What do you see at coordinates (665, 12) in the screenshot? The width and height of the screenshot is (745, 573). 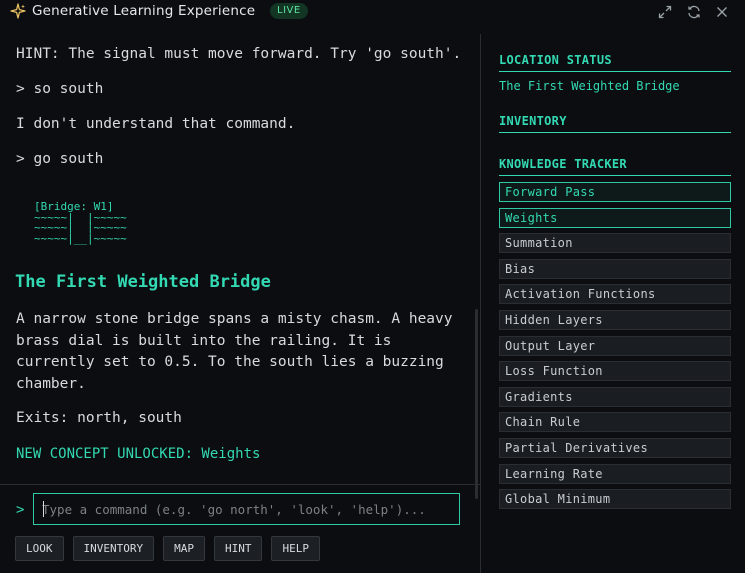 I see `expand-icon` at bounding box center [665, 12].